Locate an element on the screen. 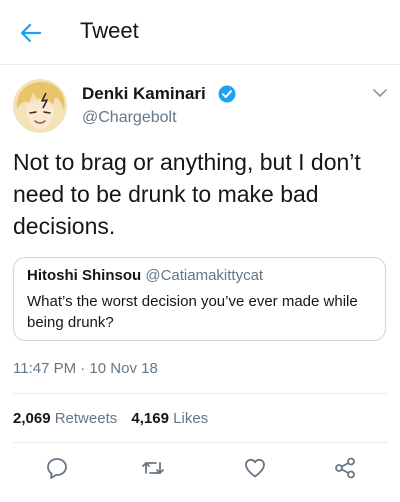 This screenshot has height=502, width=400. tweet-stats: 2,069 Retweets 4,169 Likes is located at coordinates (115, 418).